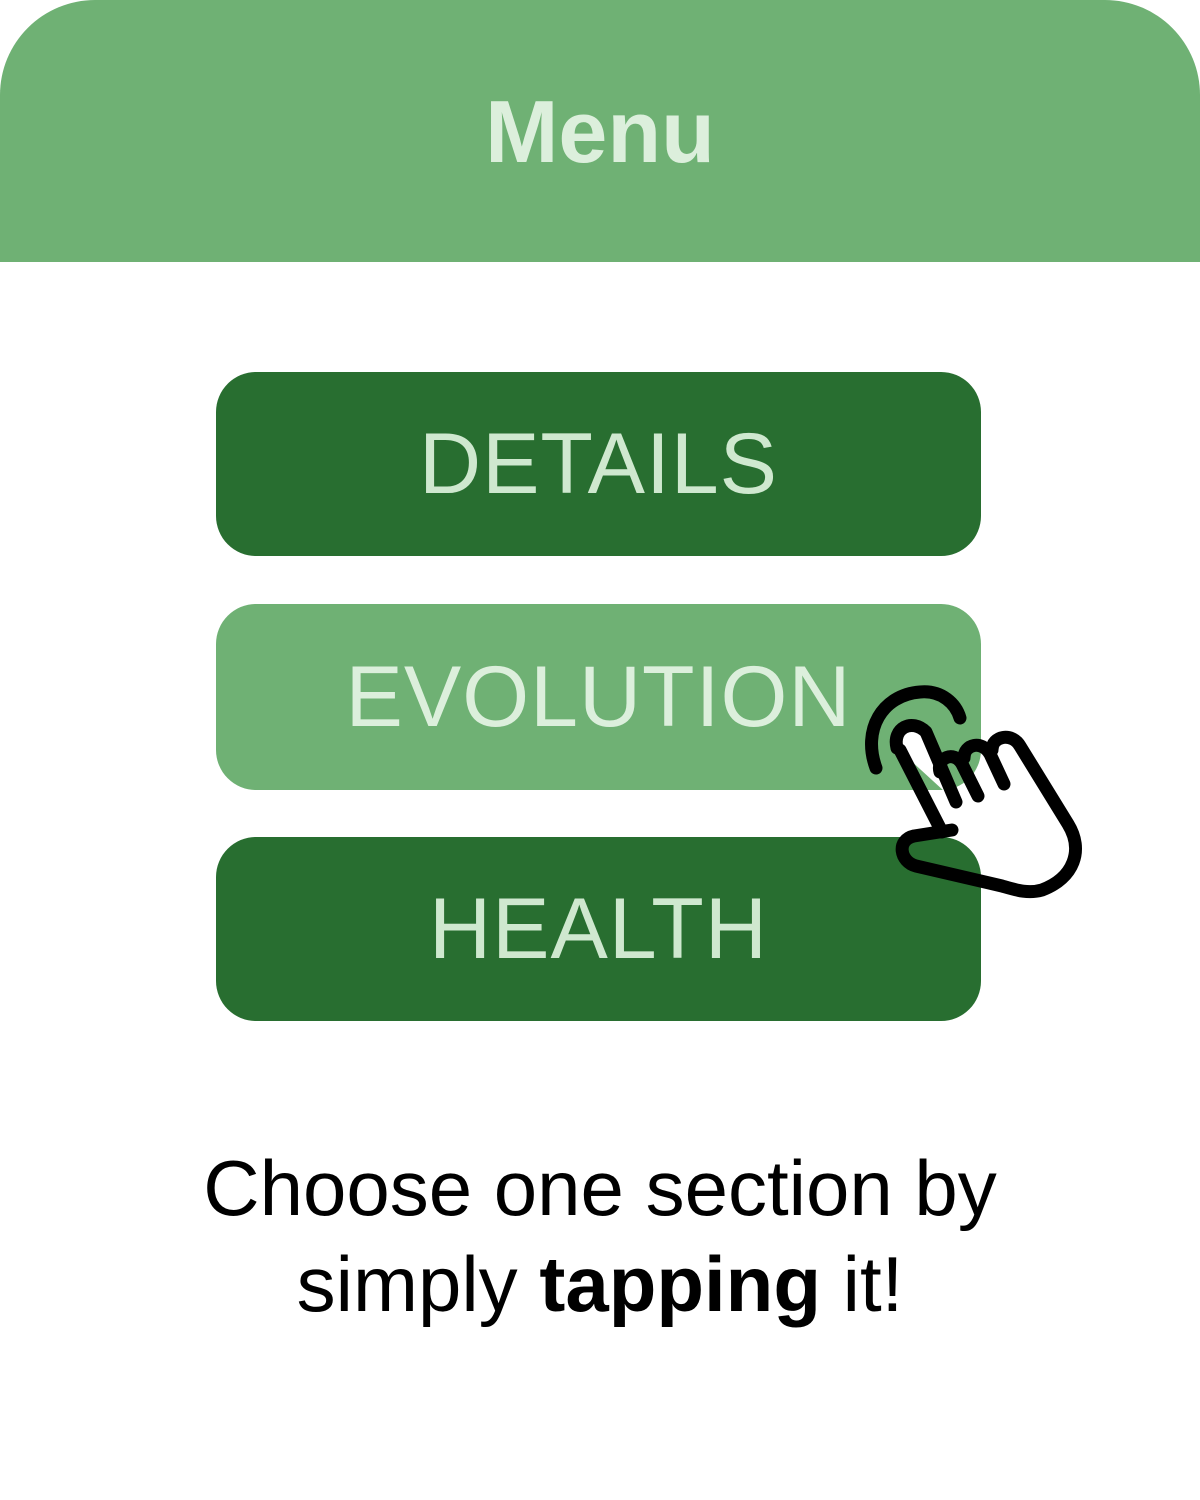  I want to click on details-button-label: DETAILS, so click(598, 463).